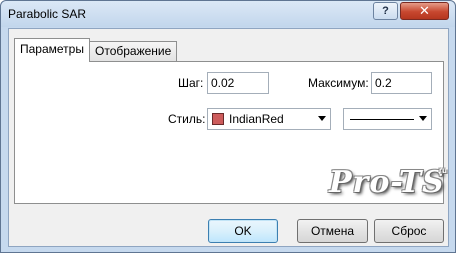  I want to click on line-style-select, so click(387, 119).